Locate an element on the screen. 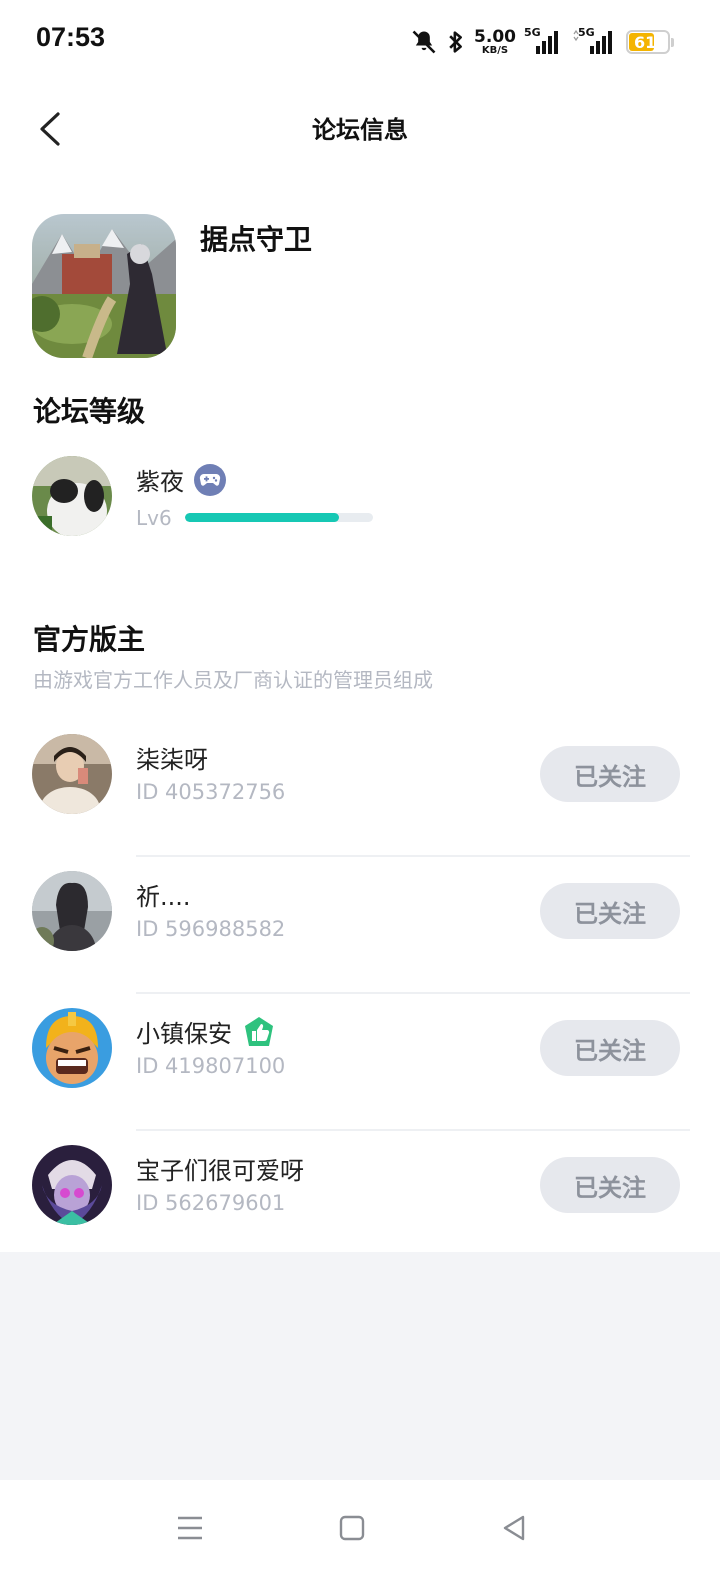  moderator-name-text: 柒柒呀 is located at coordinates (172, 760).